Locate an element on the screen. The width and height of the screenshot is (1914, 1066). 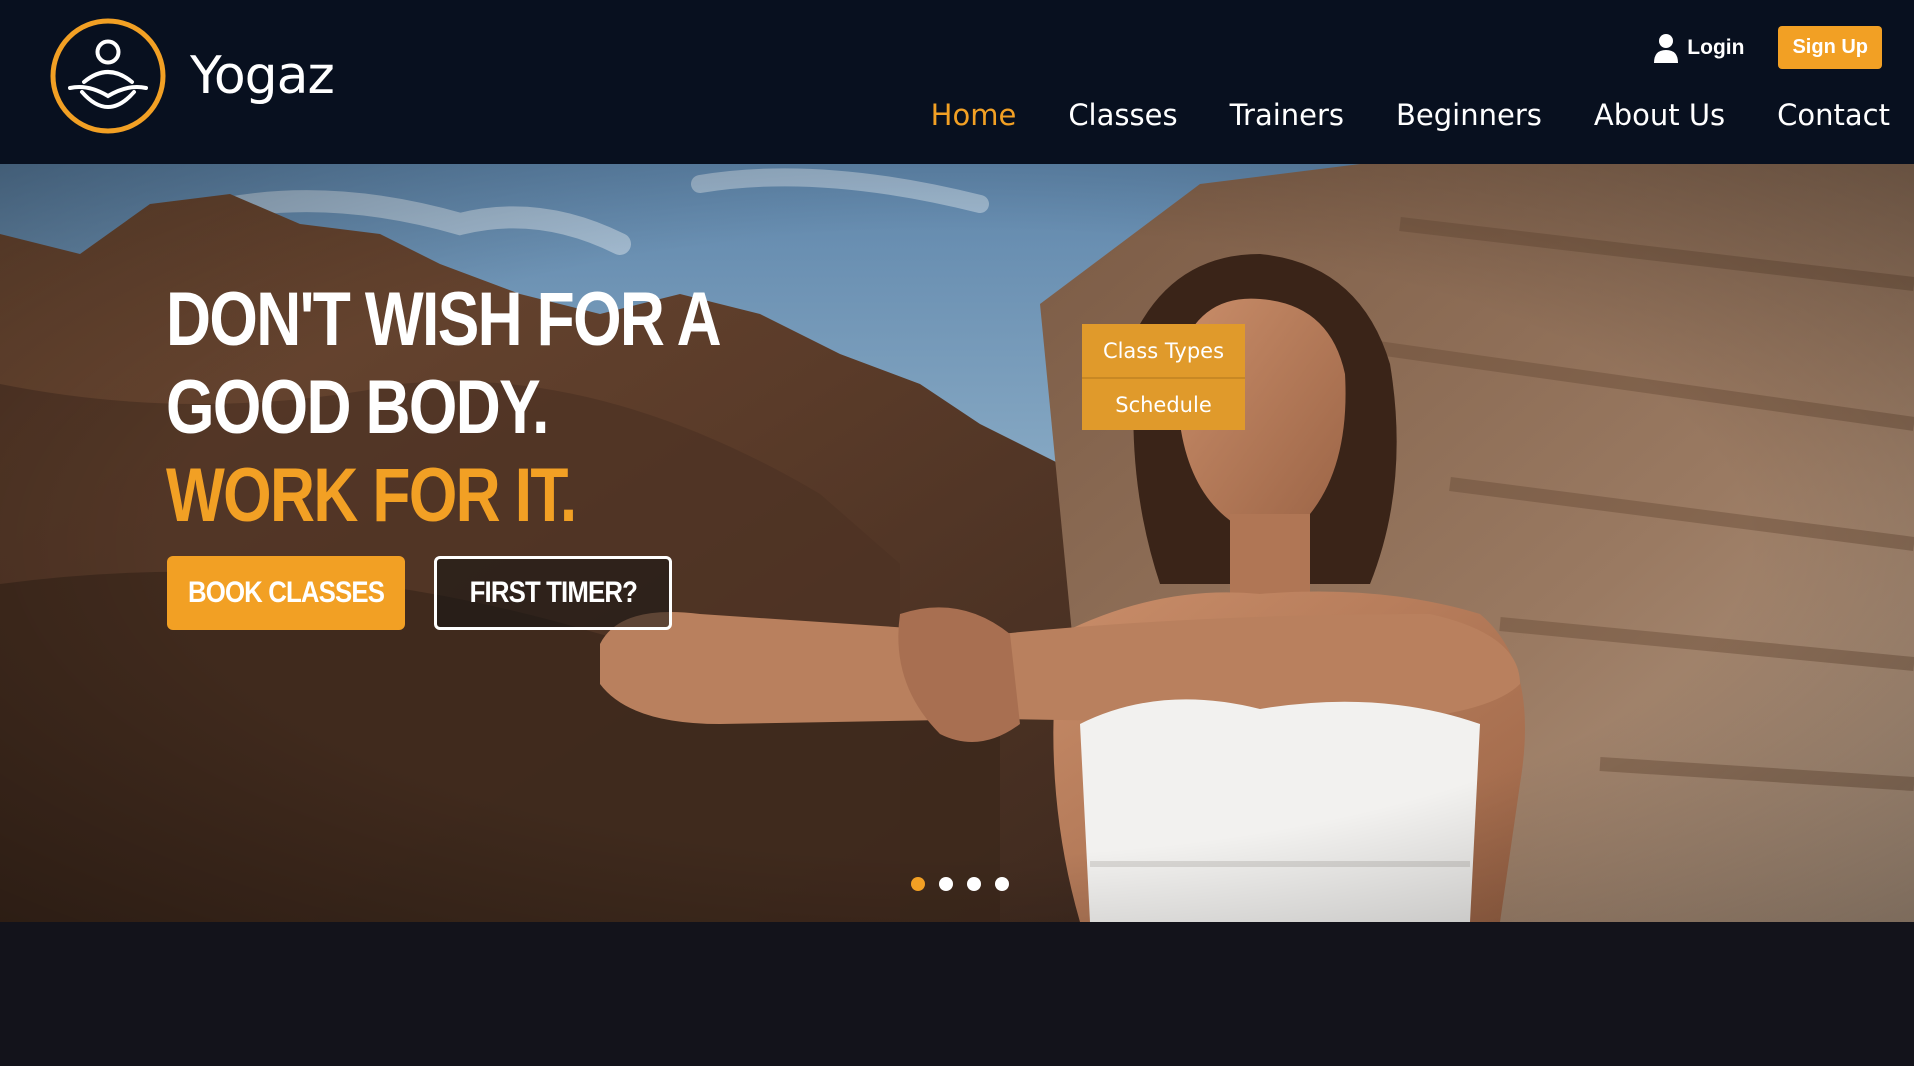
sign-up-button: Sign Up is located at coordinates (1830, 47).